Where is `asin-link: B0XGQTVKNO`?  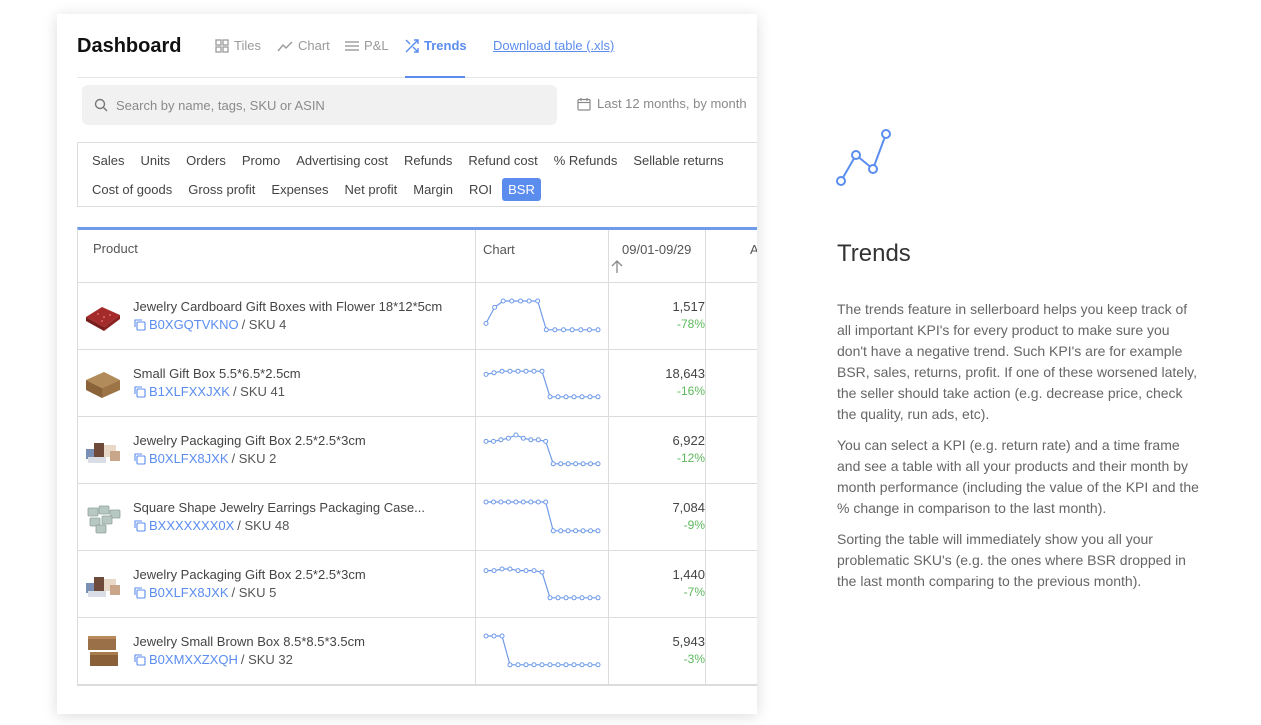
asin-link: B0XGQTVKNO is located at coordinates (194, 324).